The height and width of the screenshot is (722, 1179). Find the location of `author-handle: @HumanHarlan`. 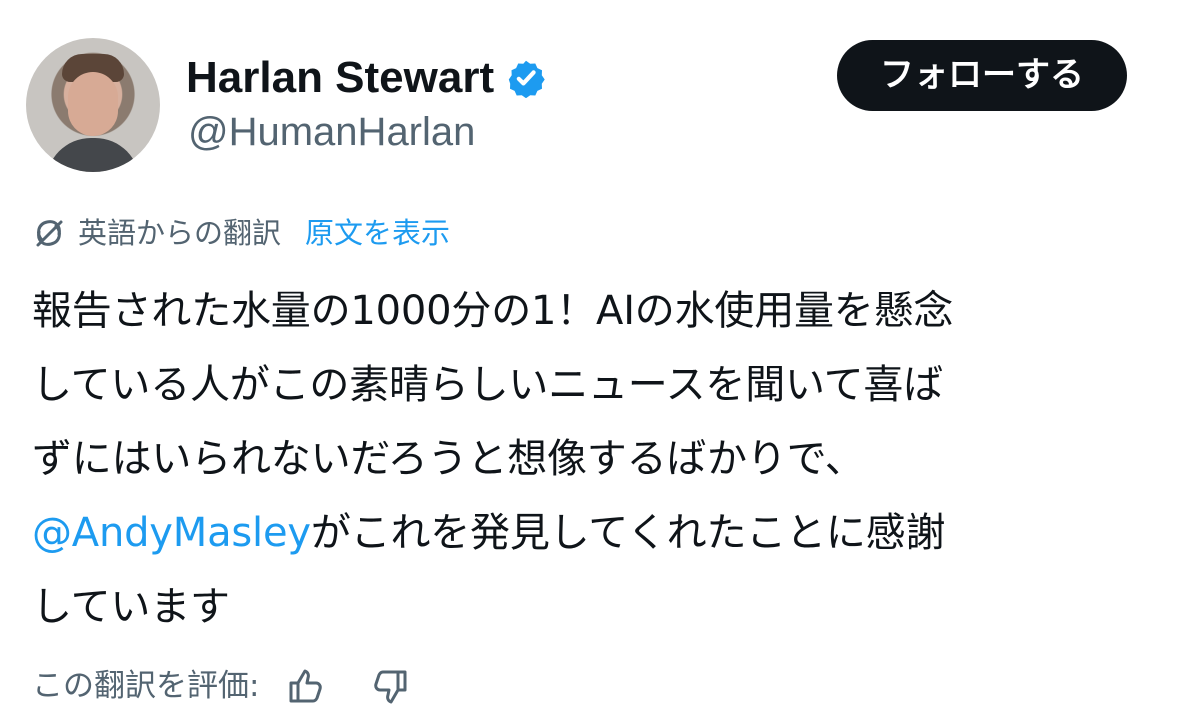

author-handle: @HumanHarlan is located at coordinates (331, 132).